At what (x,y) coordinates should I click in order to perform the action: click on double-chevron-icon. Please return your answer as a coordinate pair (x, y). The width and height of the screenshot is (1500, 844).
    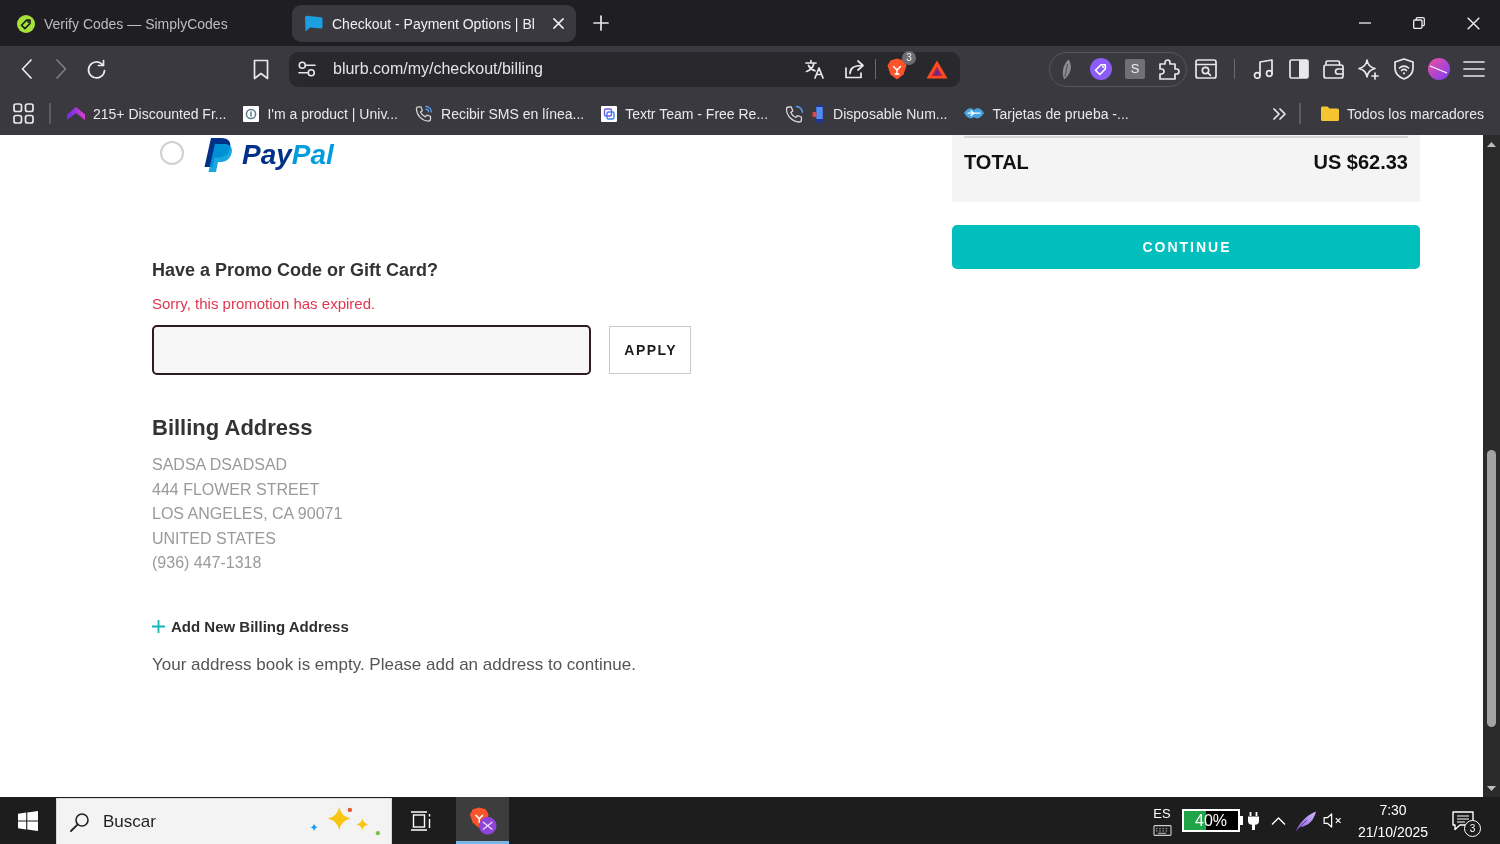
    Looking at the image, I should click on (1280, 113).